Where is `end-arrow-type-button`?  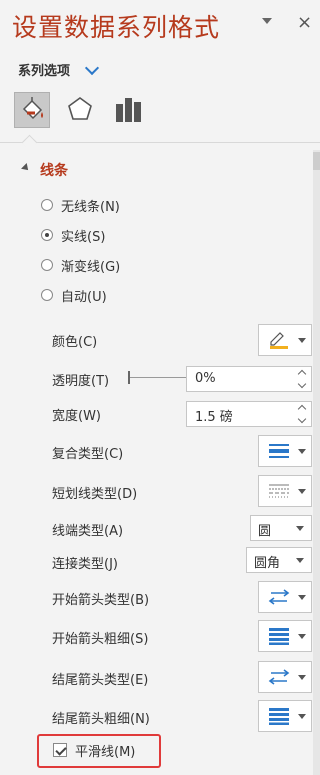
end-arrow-type-button is located at coordinates (285, 677).